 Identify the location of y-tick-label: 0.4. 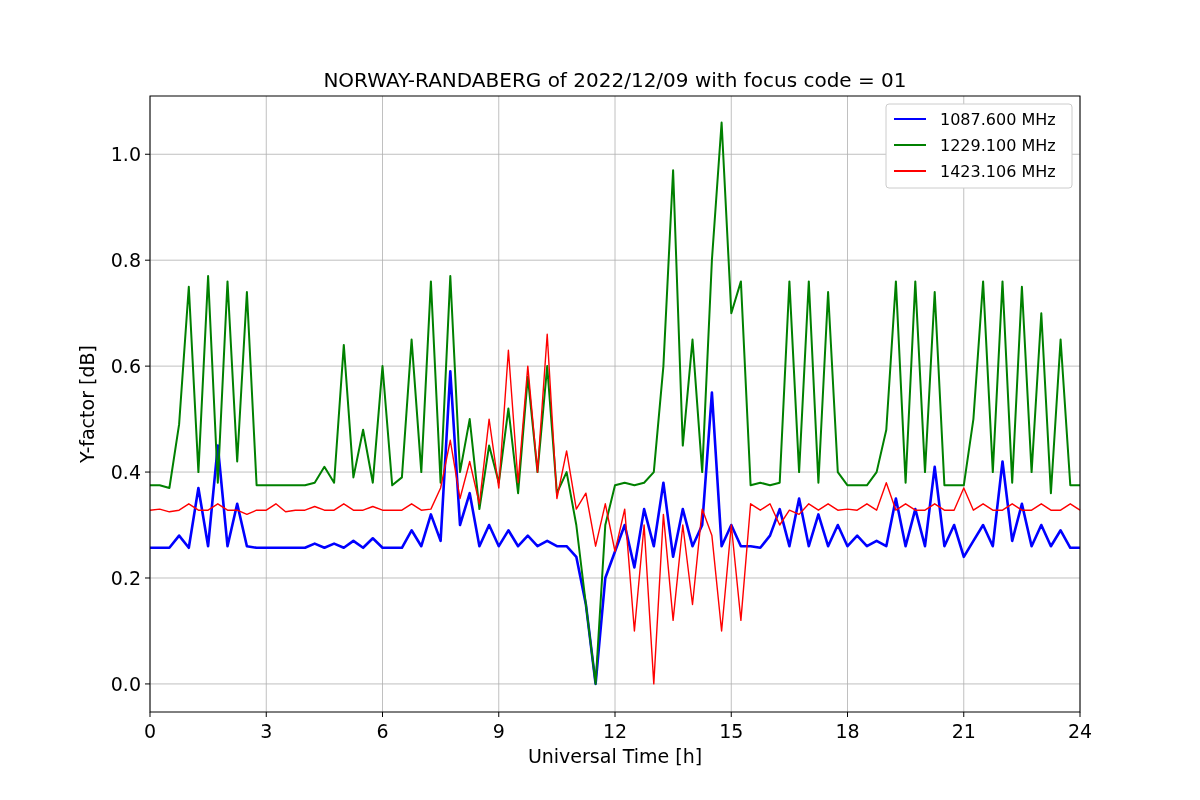
(125, 472).